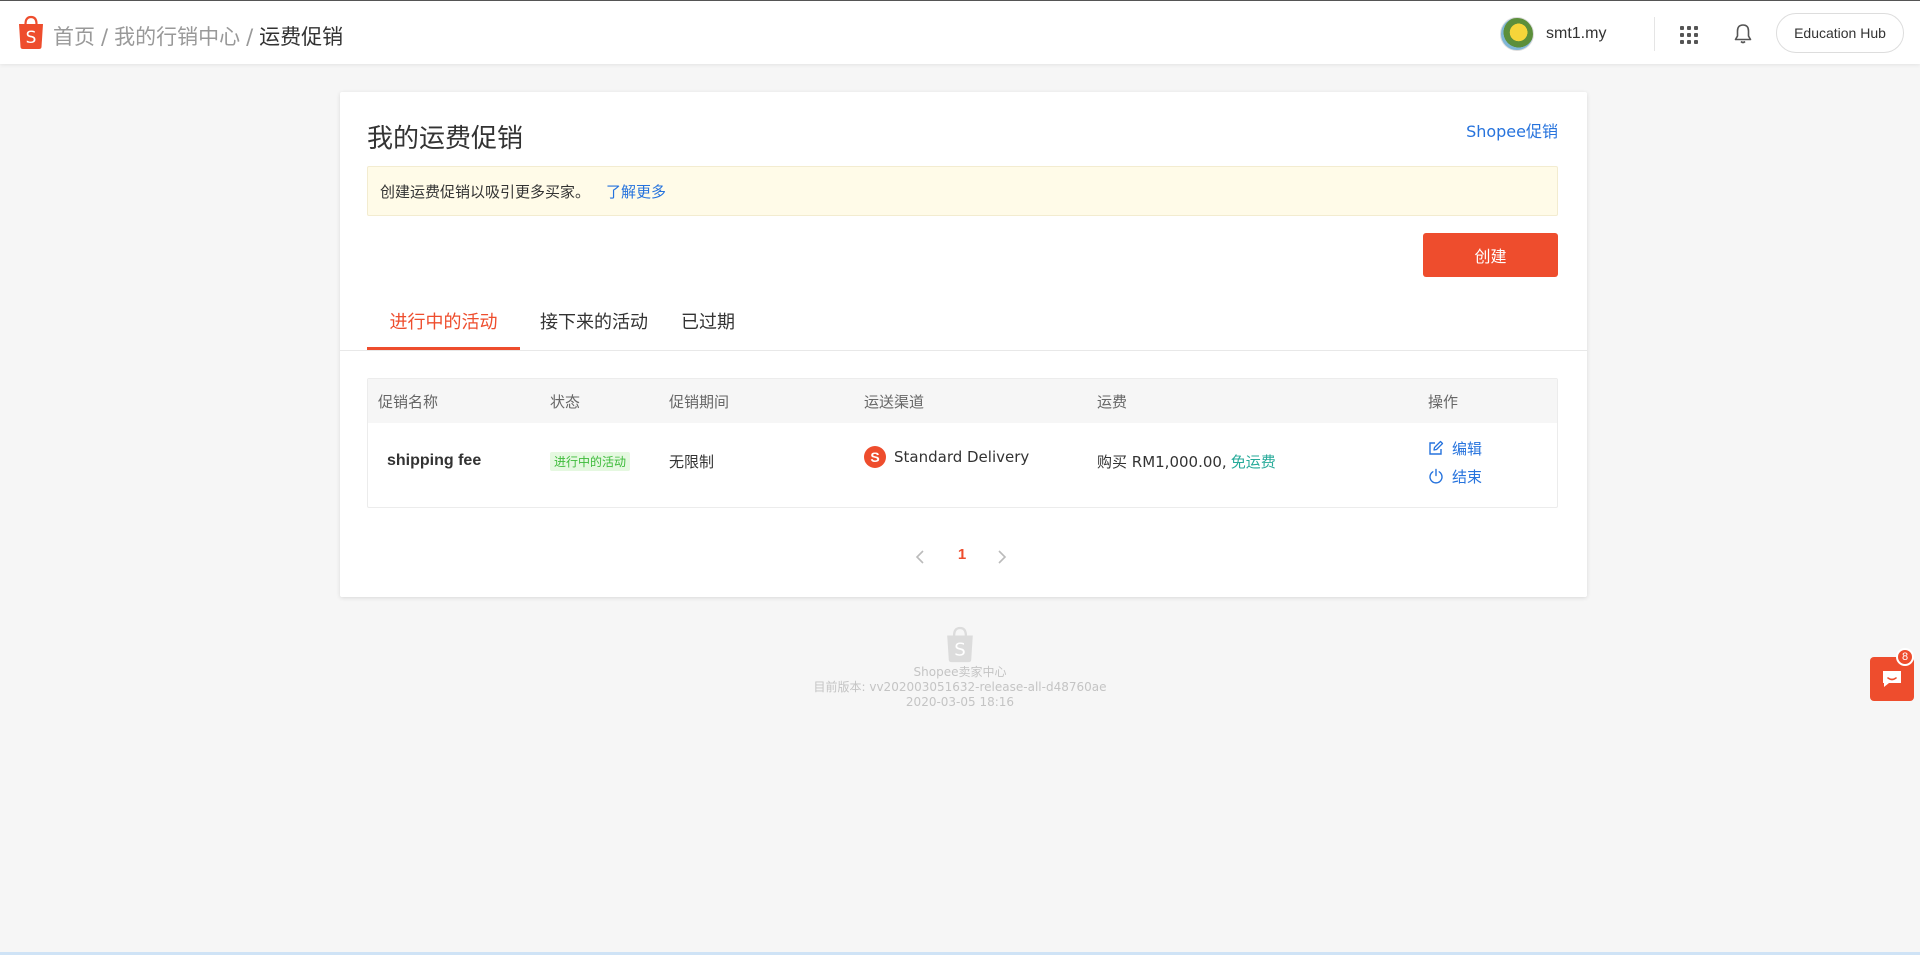  Describe the element at coordinates (1253, 461) in the screenshot. I see `fee-free-label: 免运费` at that location.